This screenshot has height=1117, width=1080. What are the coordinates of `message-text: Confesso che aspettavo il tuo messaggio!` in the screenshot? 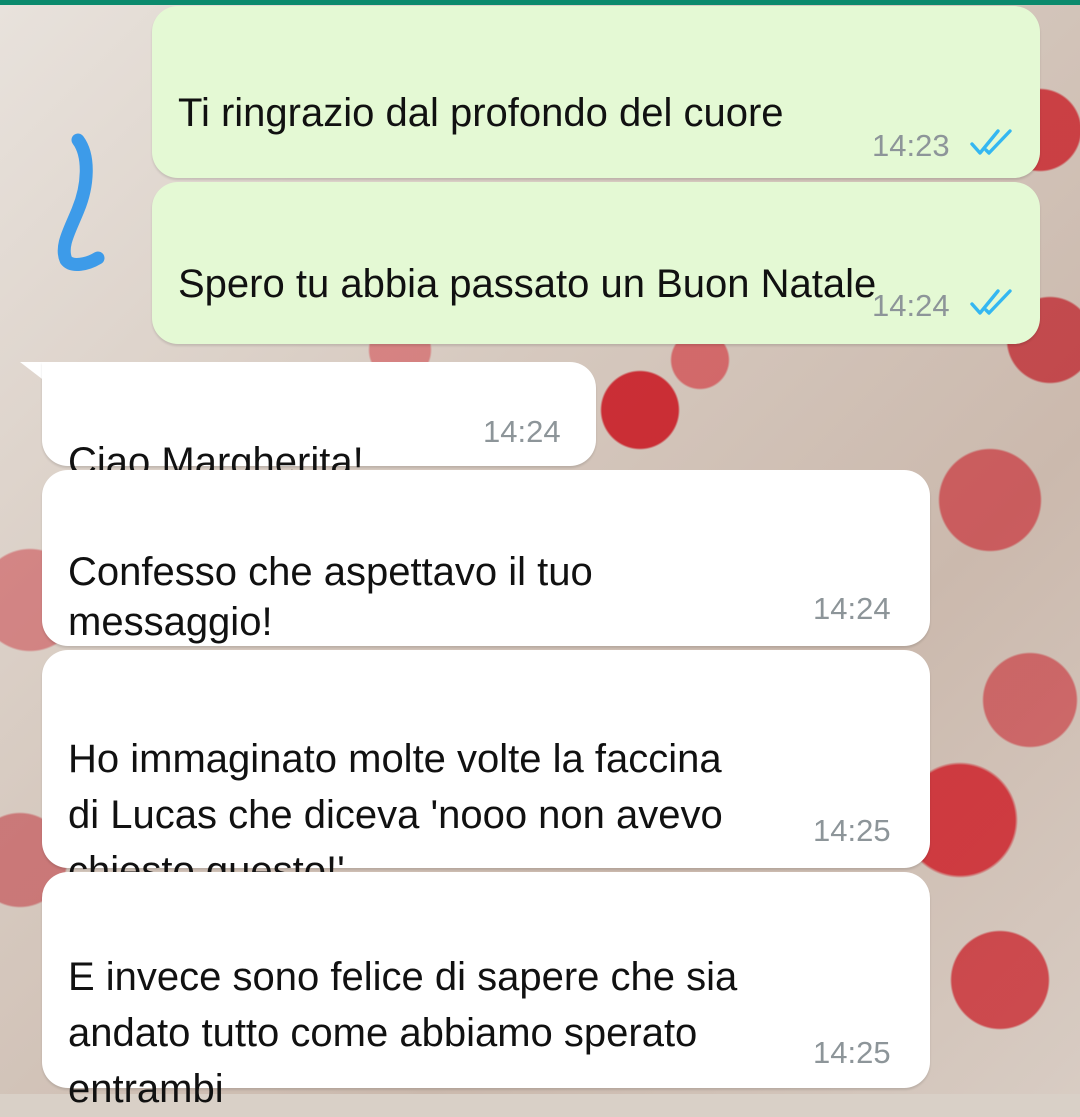 It's located at (330, 597).